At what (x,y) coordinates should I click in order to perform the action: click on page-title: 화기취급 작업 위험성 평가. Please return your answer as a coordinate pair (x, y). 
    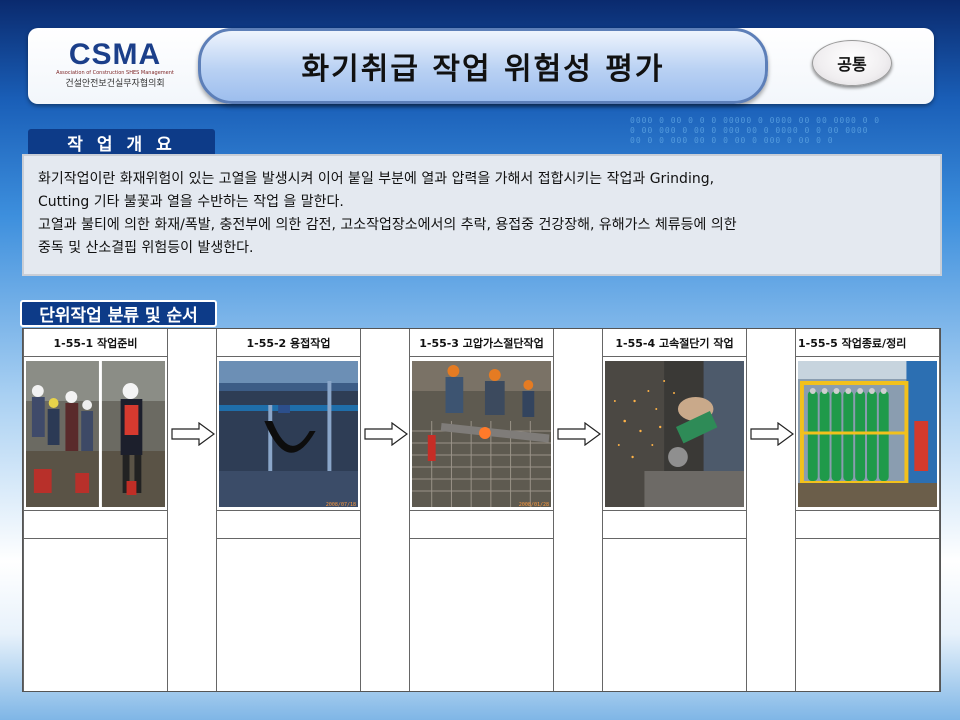
    Looking at the image, I should click on (483, 69).